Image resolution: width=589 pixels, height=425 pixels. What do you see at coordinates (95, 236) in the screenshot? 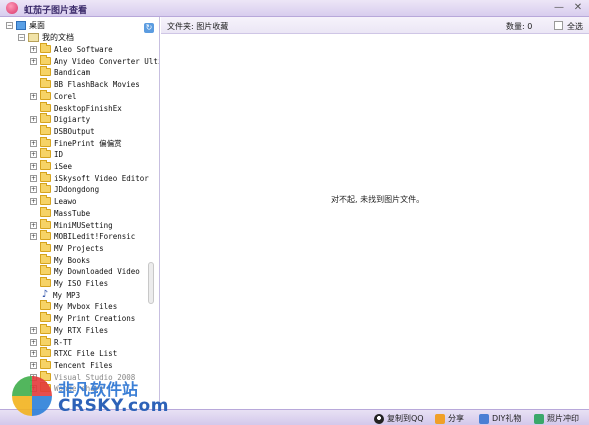
I see `tree-item-label: MOBILedit!Forensic` at bounding box center [95, 236].